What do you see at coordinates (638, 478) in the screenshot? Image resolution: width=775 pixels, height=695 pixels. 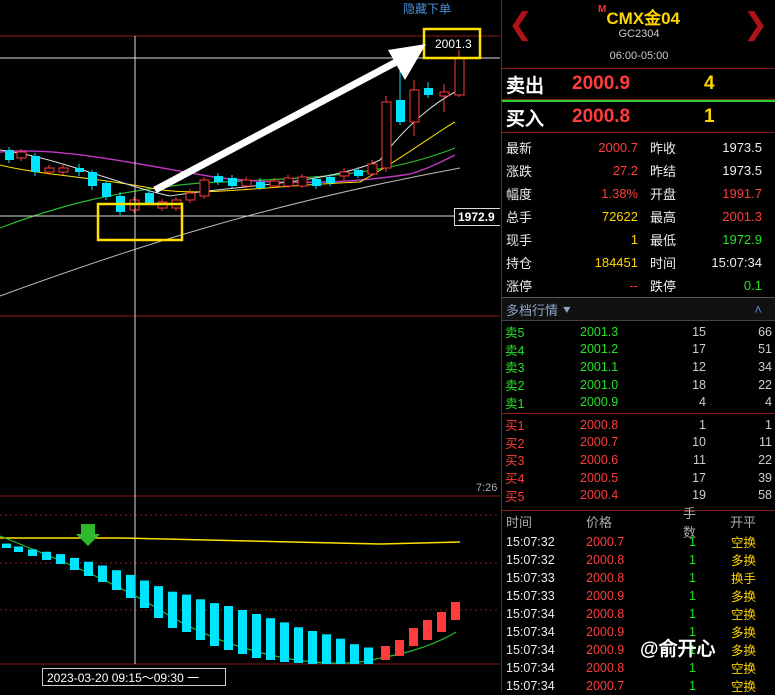 I see `order-book-row: 买4 2000.5 17 39` at bounding box center [638, 478].